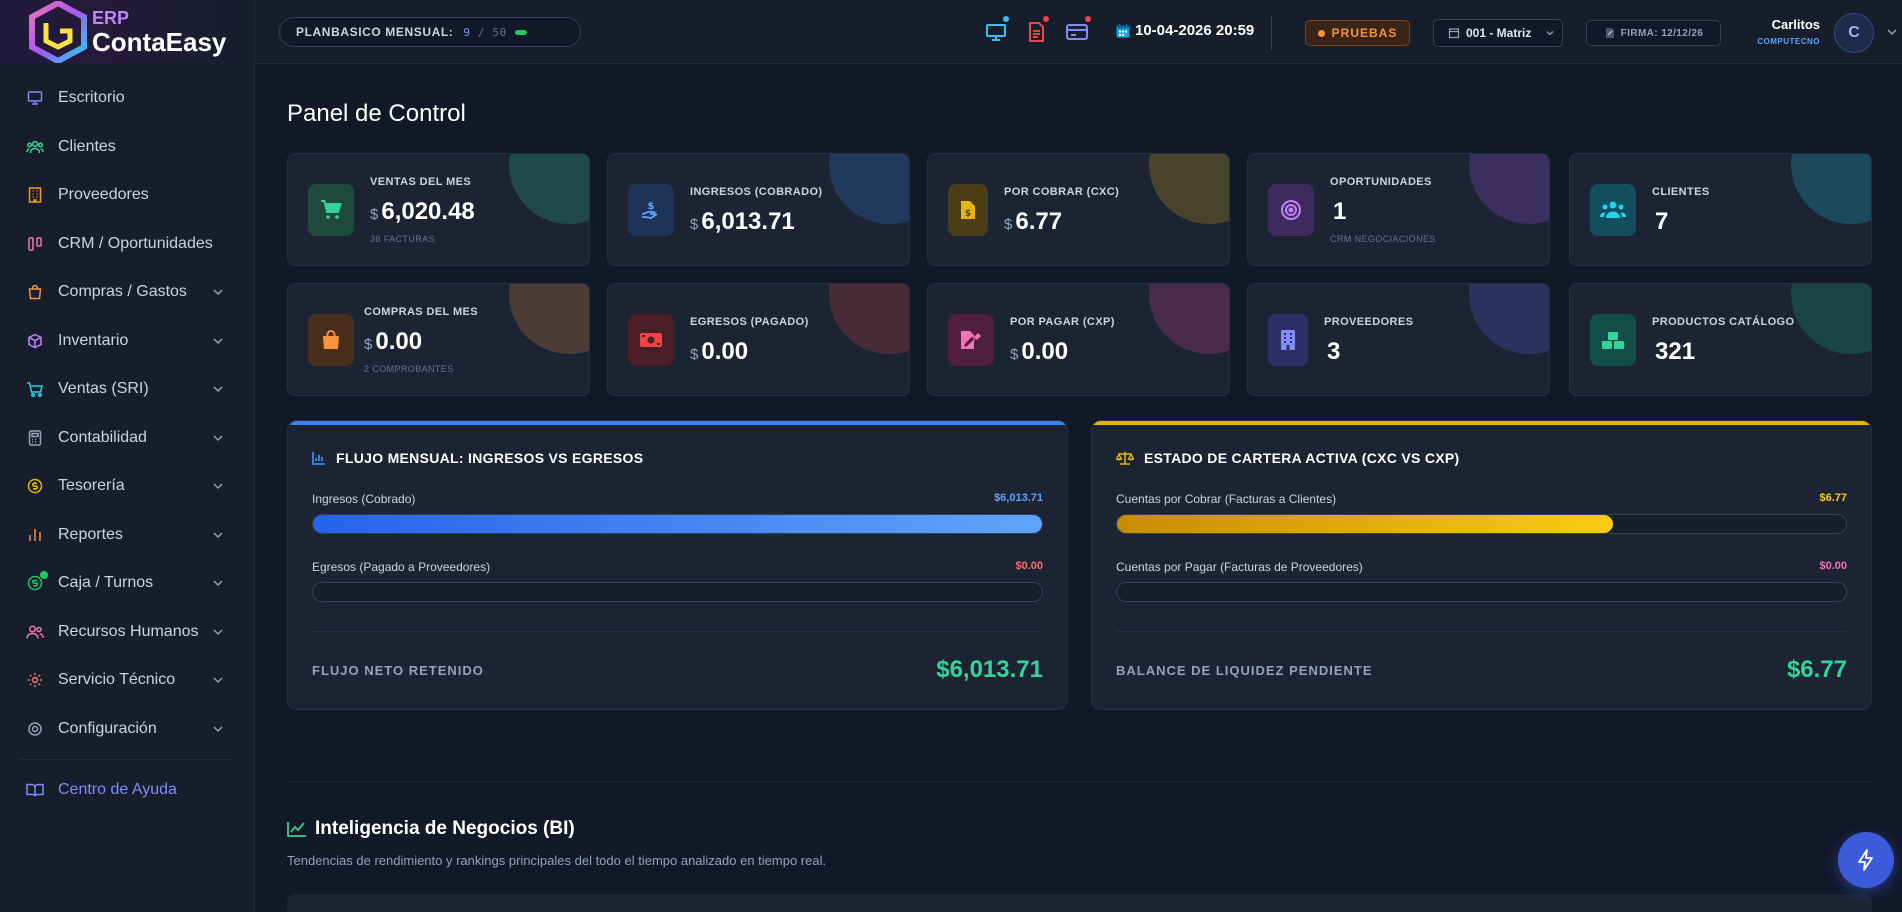  I want to click on plan-usage-pill: PLANBASICO MENSUAL: 9 / 50, so click(430, 32).